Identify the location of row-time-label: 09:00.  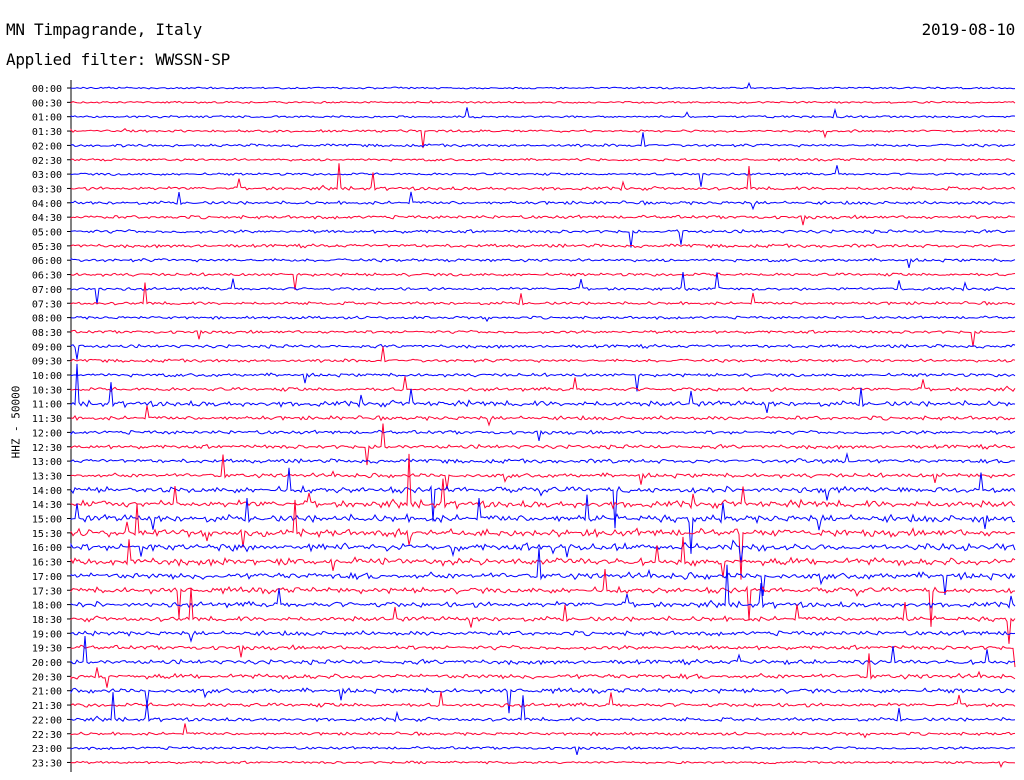
(47, 347).